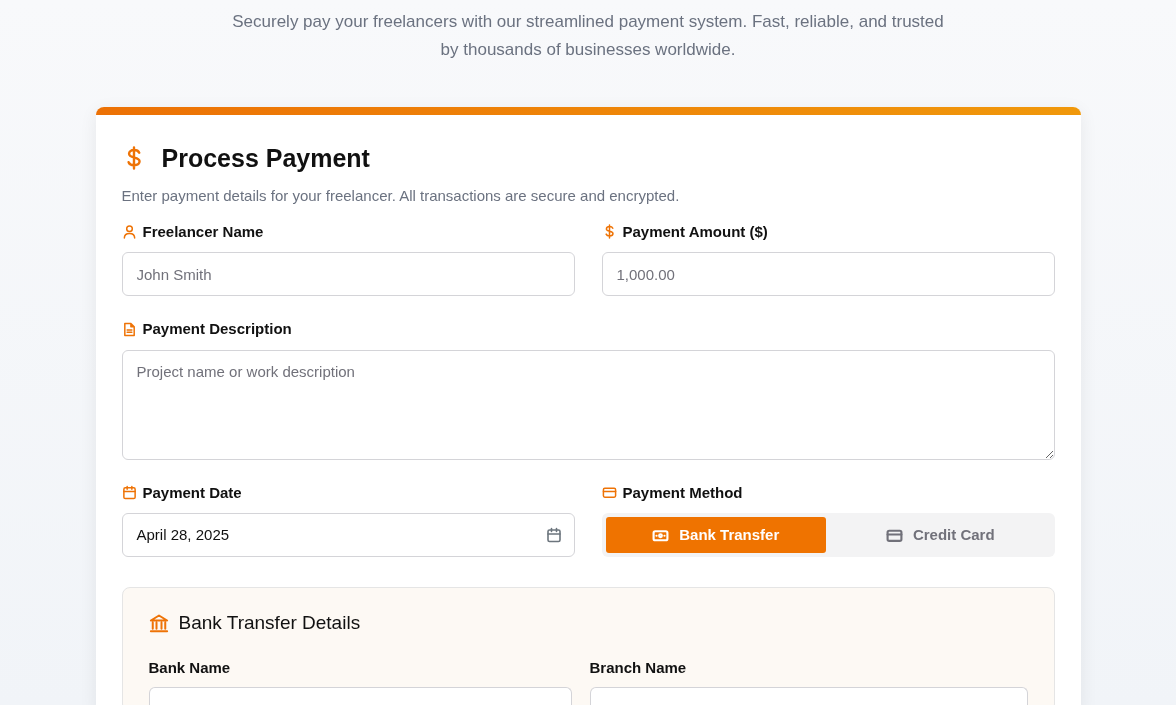 The height and width of the screenshot is (705, 1176). What do you see at coordinates (269, 623) in the screenshot?
I see `panel-title: Bank Transfer Details` at bounding box center [269, 623].